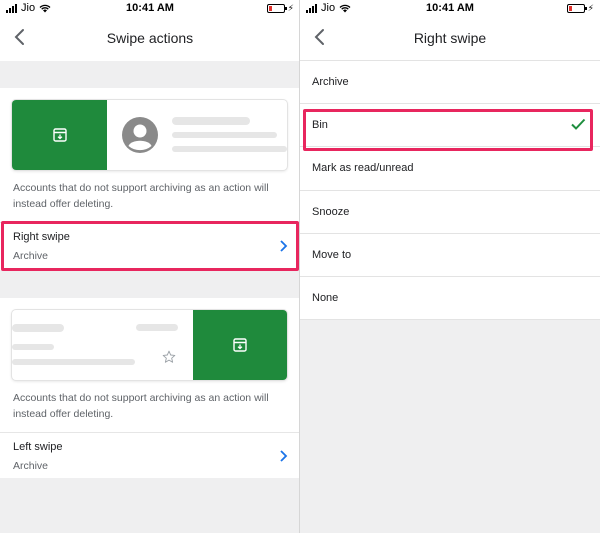  I want to click on nav-bar: Swipe actions, so click(150, 38).